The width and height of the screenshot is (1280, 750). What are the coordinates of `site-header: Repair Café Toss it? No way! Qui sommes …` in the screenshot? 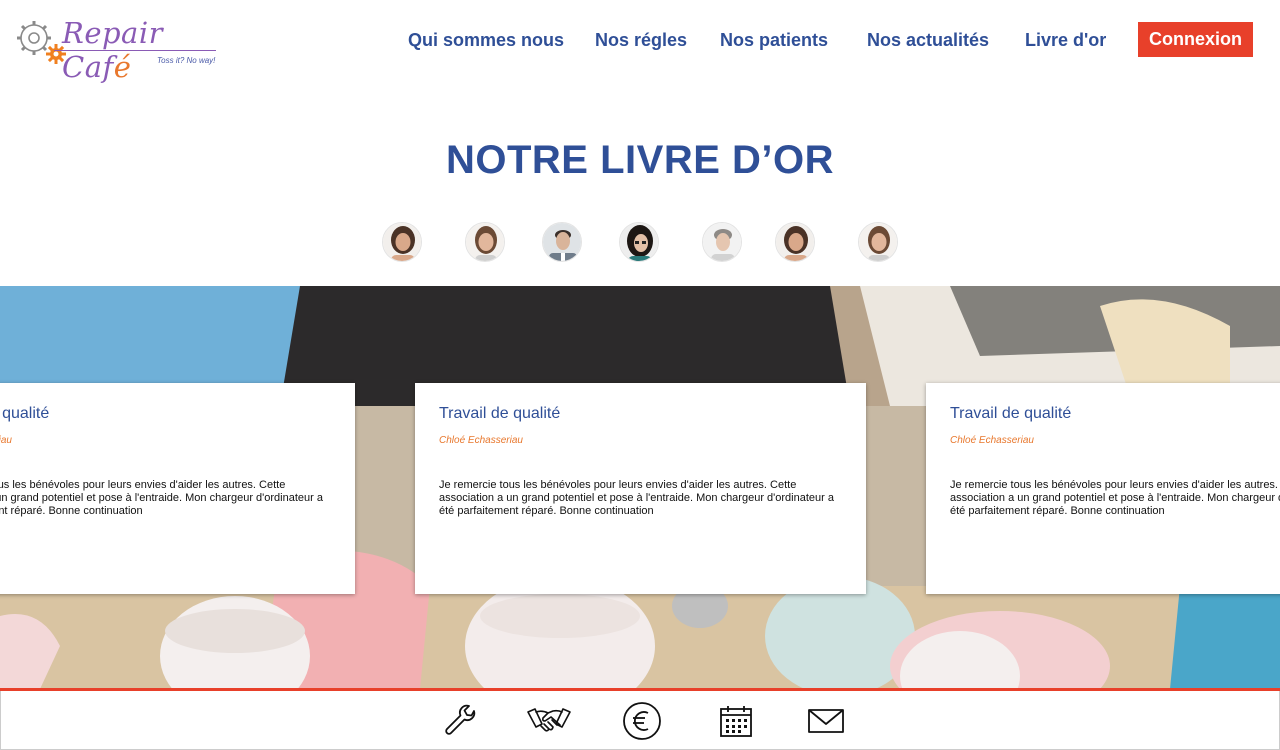 It's located at (640, 42).